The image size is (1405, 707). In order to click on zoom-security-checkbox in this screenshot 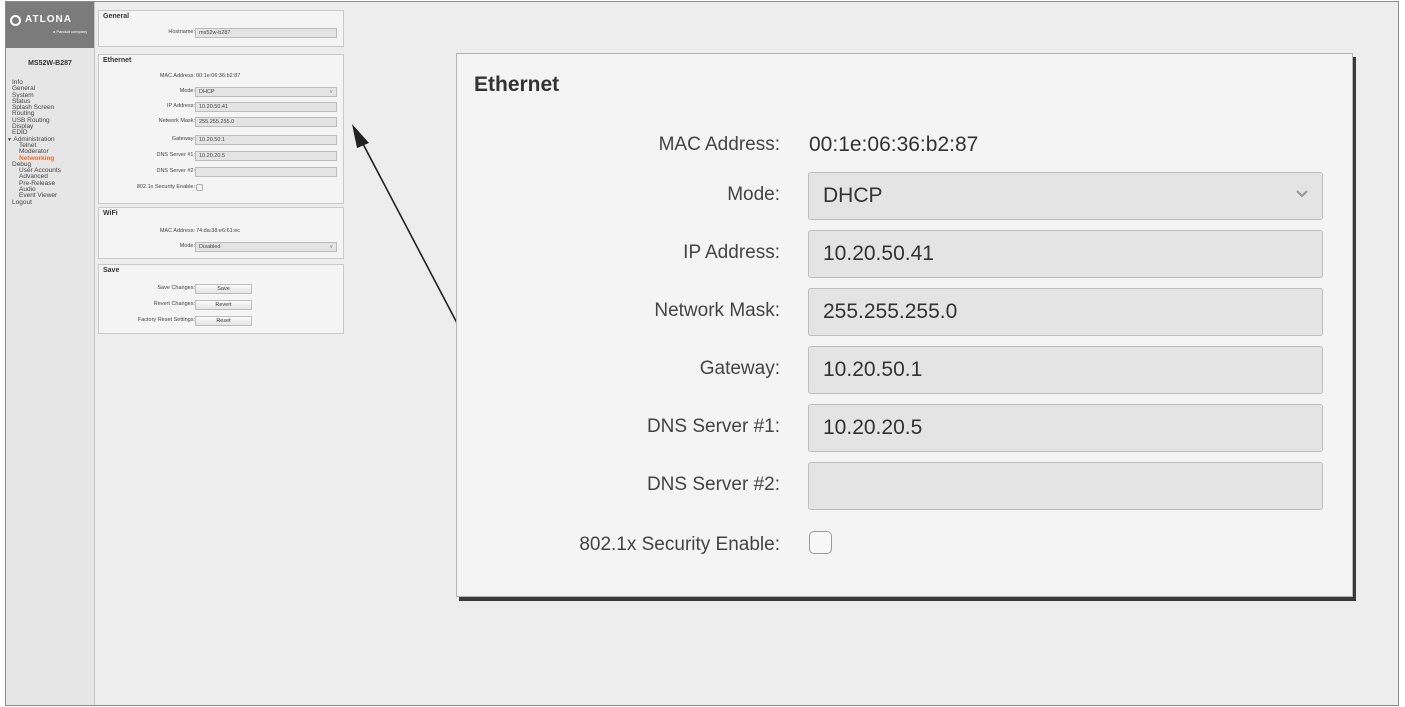, I will do `click(820, 542)`.